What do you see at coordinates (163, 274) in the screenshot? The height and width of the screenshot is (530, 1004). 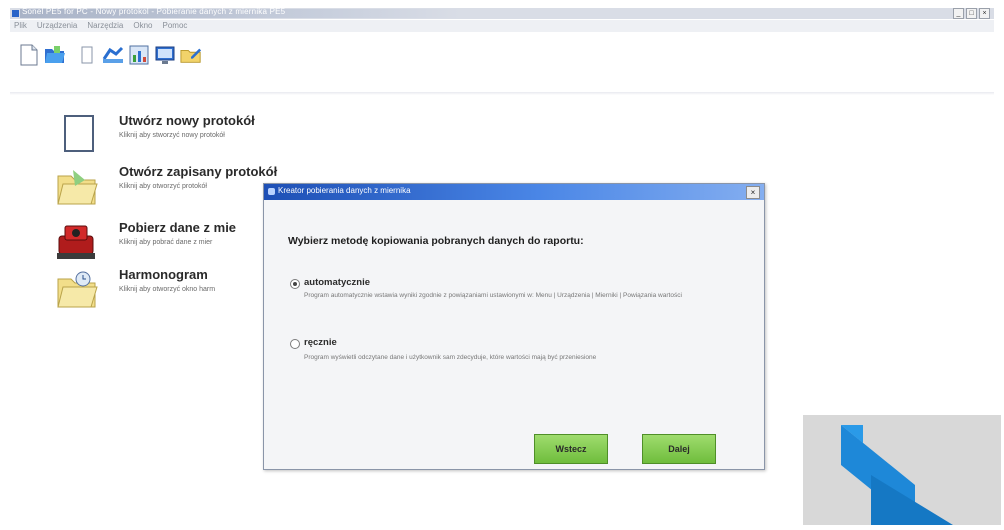 I see `action-title: Harmonogram` at bounding box center [163, 274].